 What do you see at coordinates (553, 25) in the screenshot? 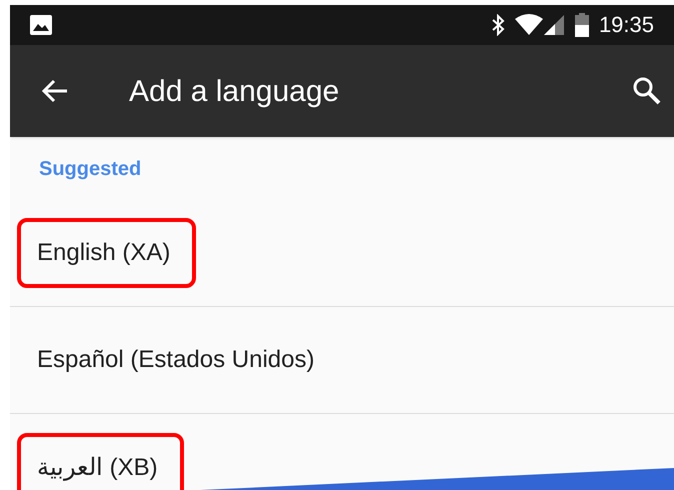
I see `signal-icon` at bounding box center [553, 25].